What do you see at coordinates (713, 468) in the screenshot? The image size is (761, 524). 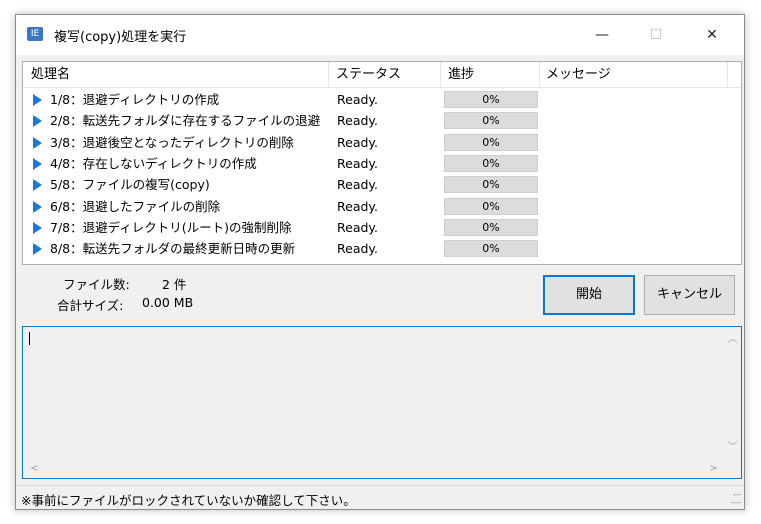 I see `scroll-right-icon: >` at bounding box center [713, 468].